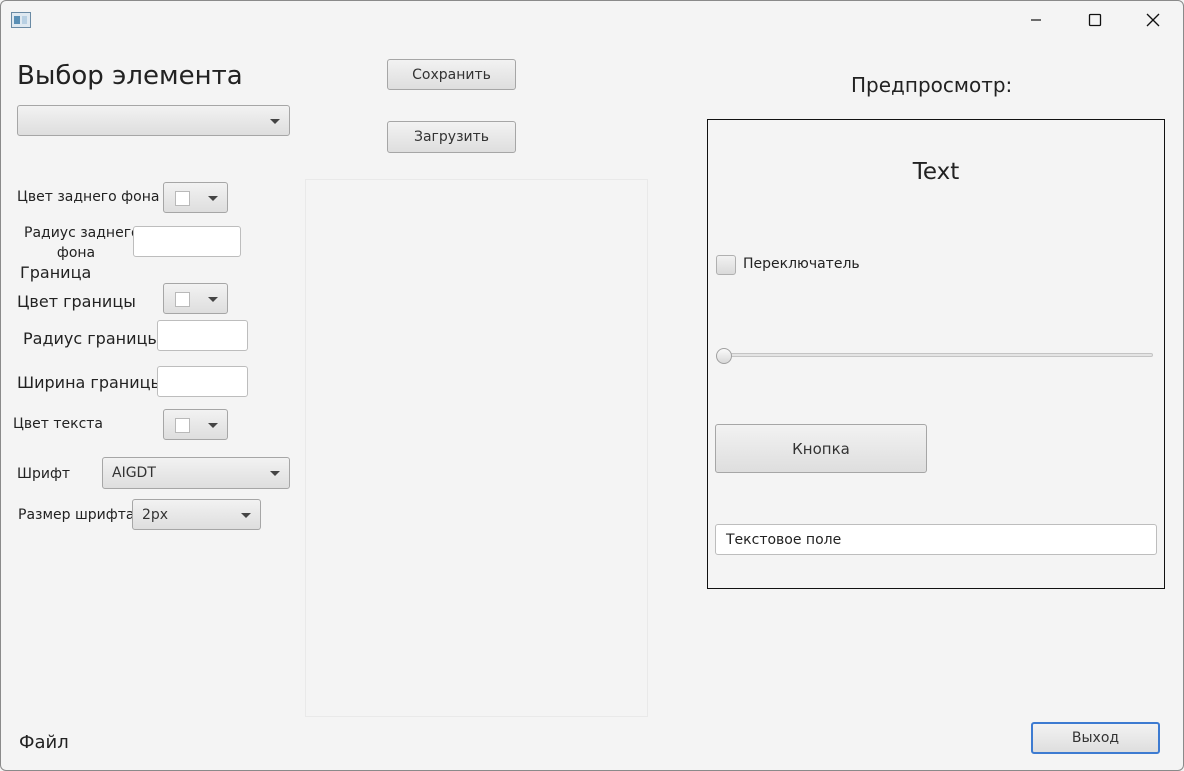  I want to click on preview-slider-track, so click(936, 355).